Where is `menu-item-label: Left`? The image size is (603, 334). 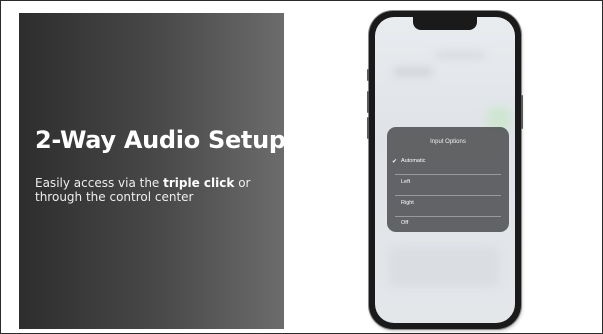 menu-item-label: Left is located at coordinates (406, 182).